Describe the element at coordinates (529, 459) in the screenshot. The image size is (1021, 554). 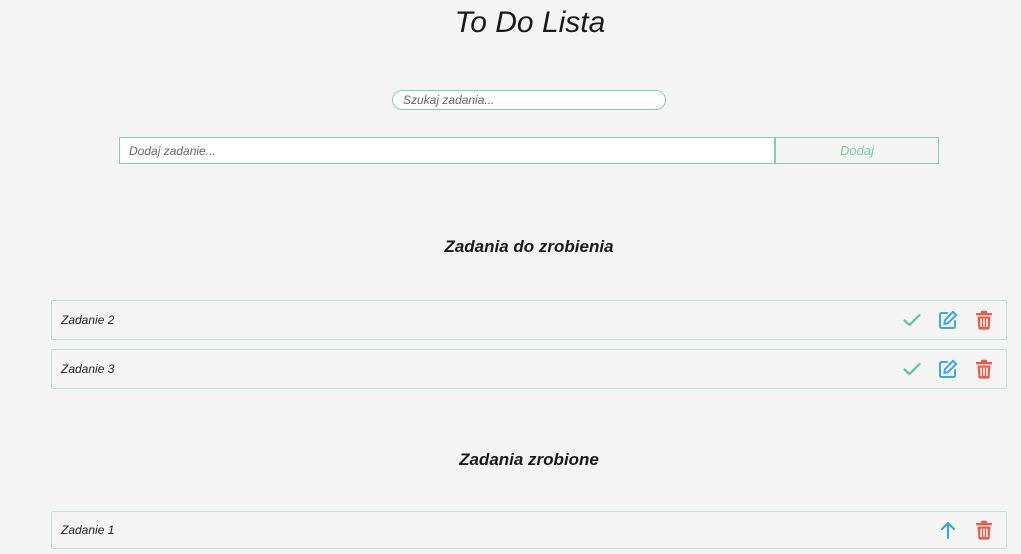
I see `done-section-title: Zadania zrobione` at that location.